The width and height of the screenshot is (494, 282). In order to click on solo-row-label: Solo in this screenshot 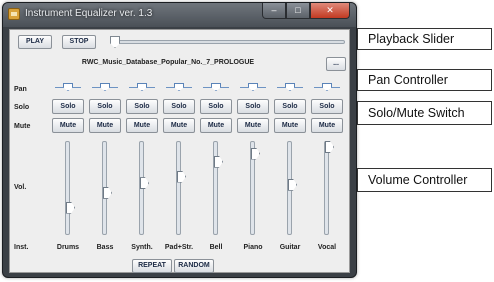, I will do `click(22, 107)`.